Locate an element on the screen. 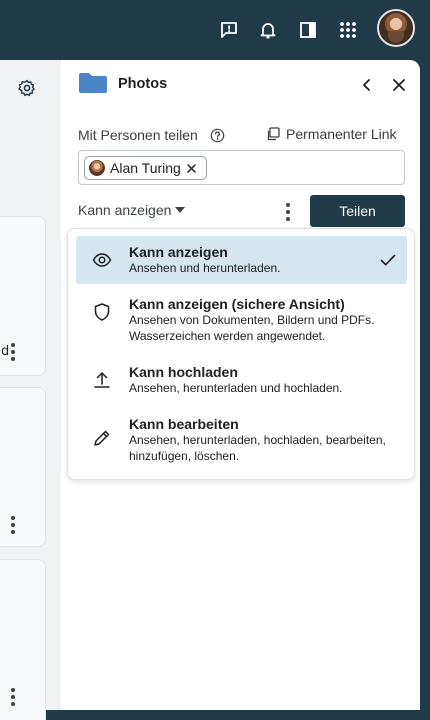 Image resolution: width=430 pixels, height=720 pixels. shield-icon is located at coordinates (102, 312).